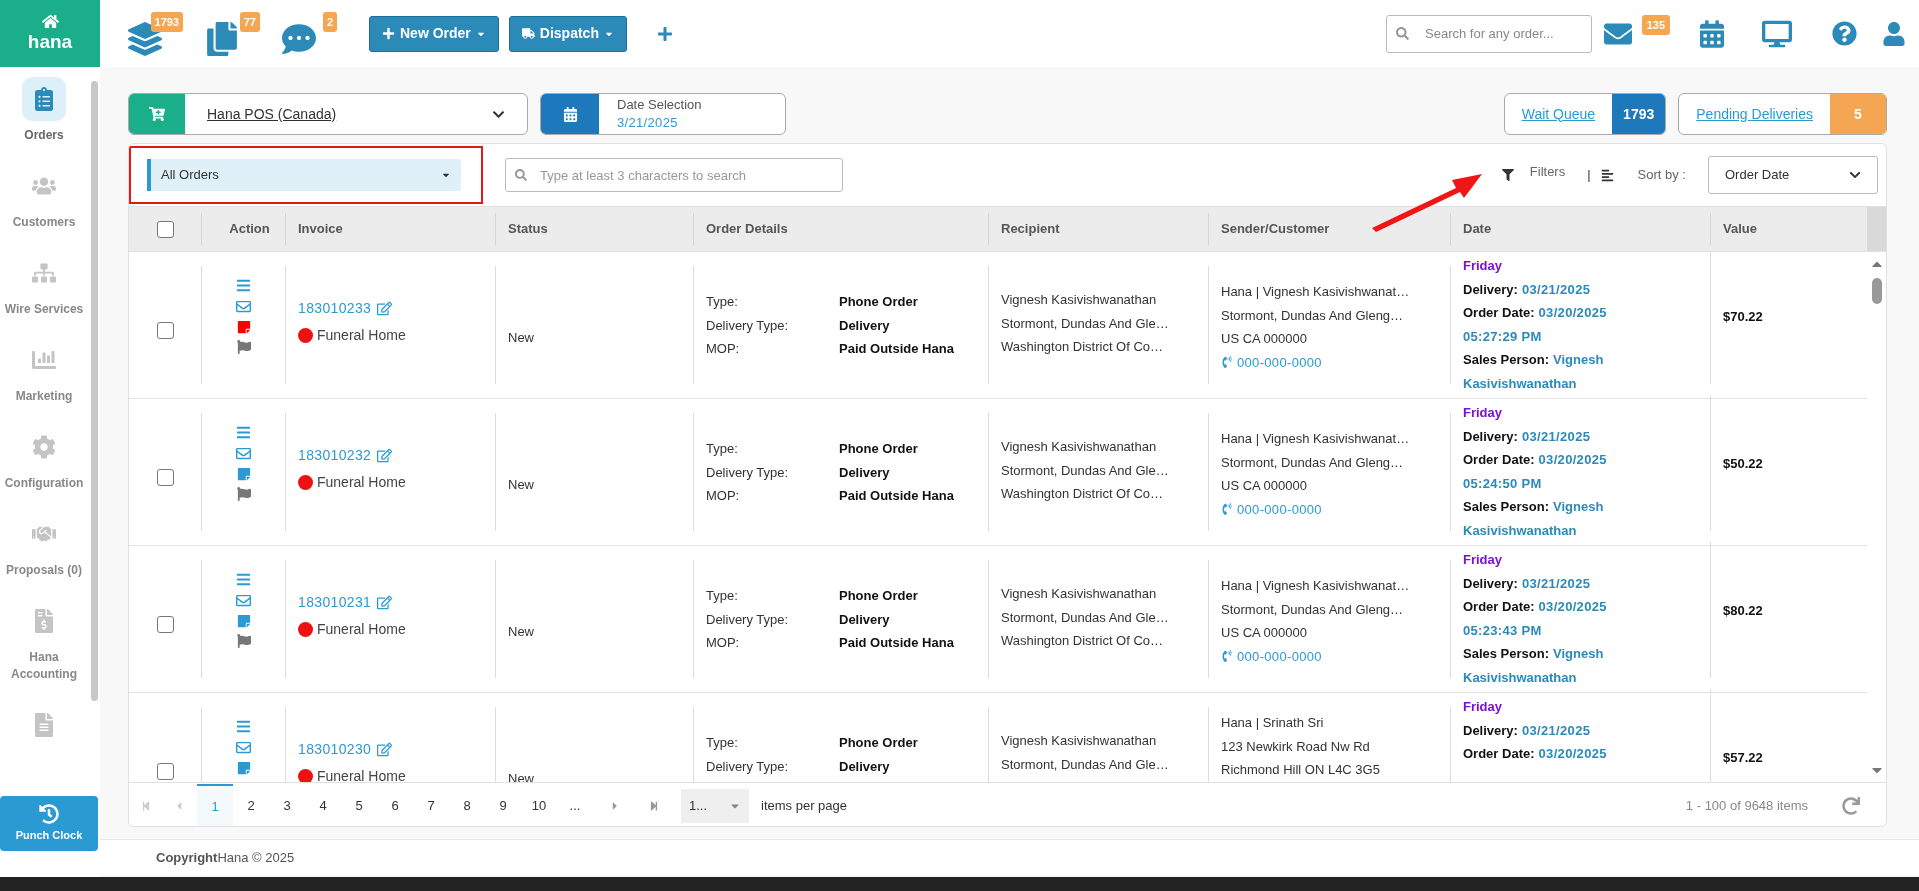 The width and height of the screenshot is (1919, 891). I want to click on chevron-icon, so click(1855, 175).